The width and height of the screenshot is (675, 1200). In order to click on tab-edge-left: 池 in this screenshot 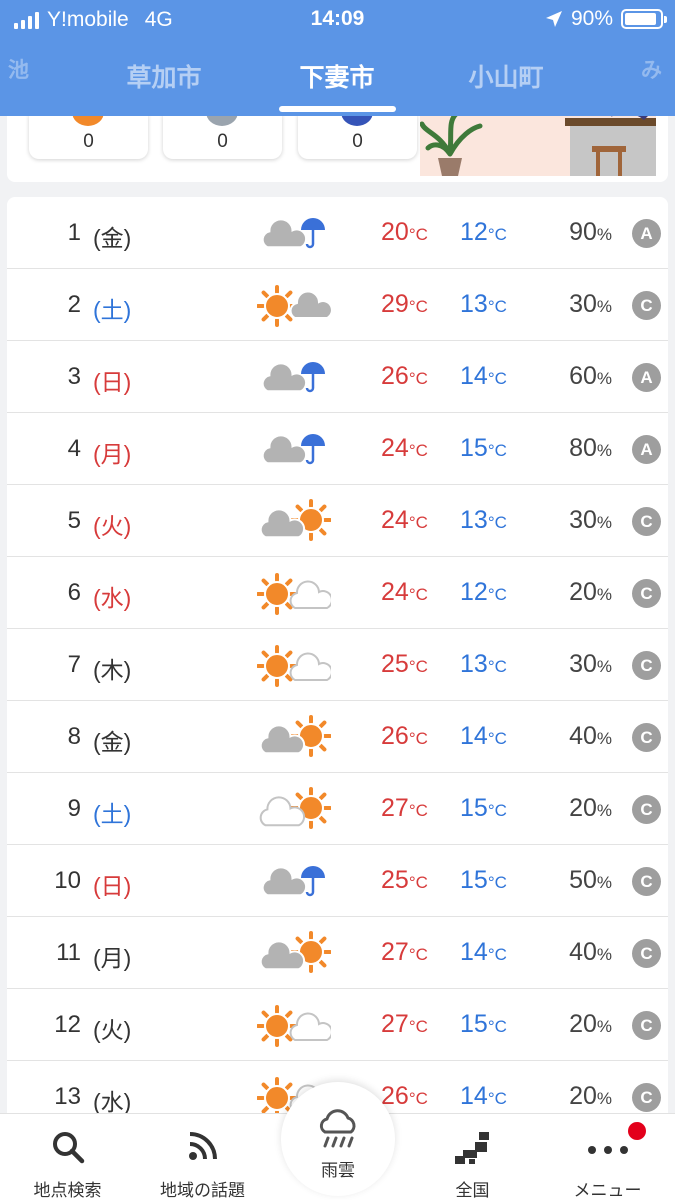, I will do `click(18, 69)`.